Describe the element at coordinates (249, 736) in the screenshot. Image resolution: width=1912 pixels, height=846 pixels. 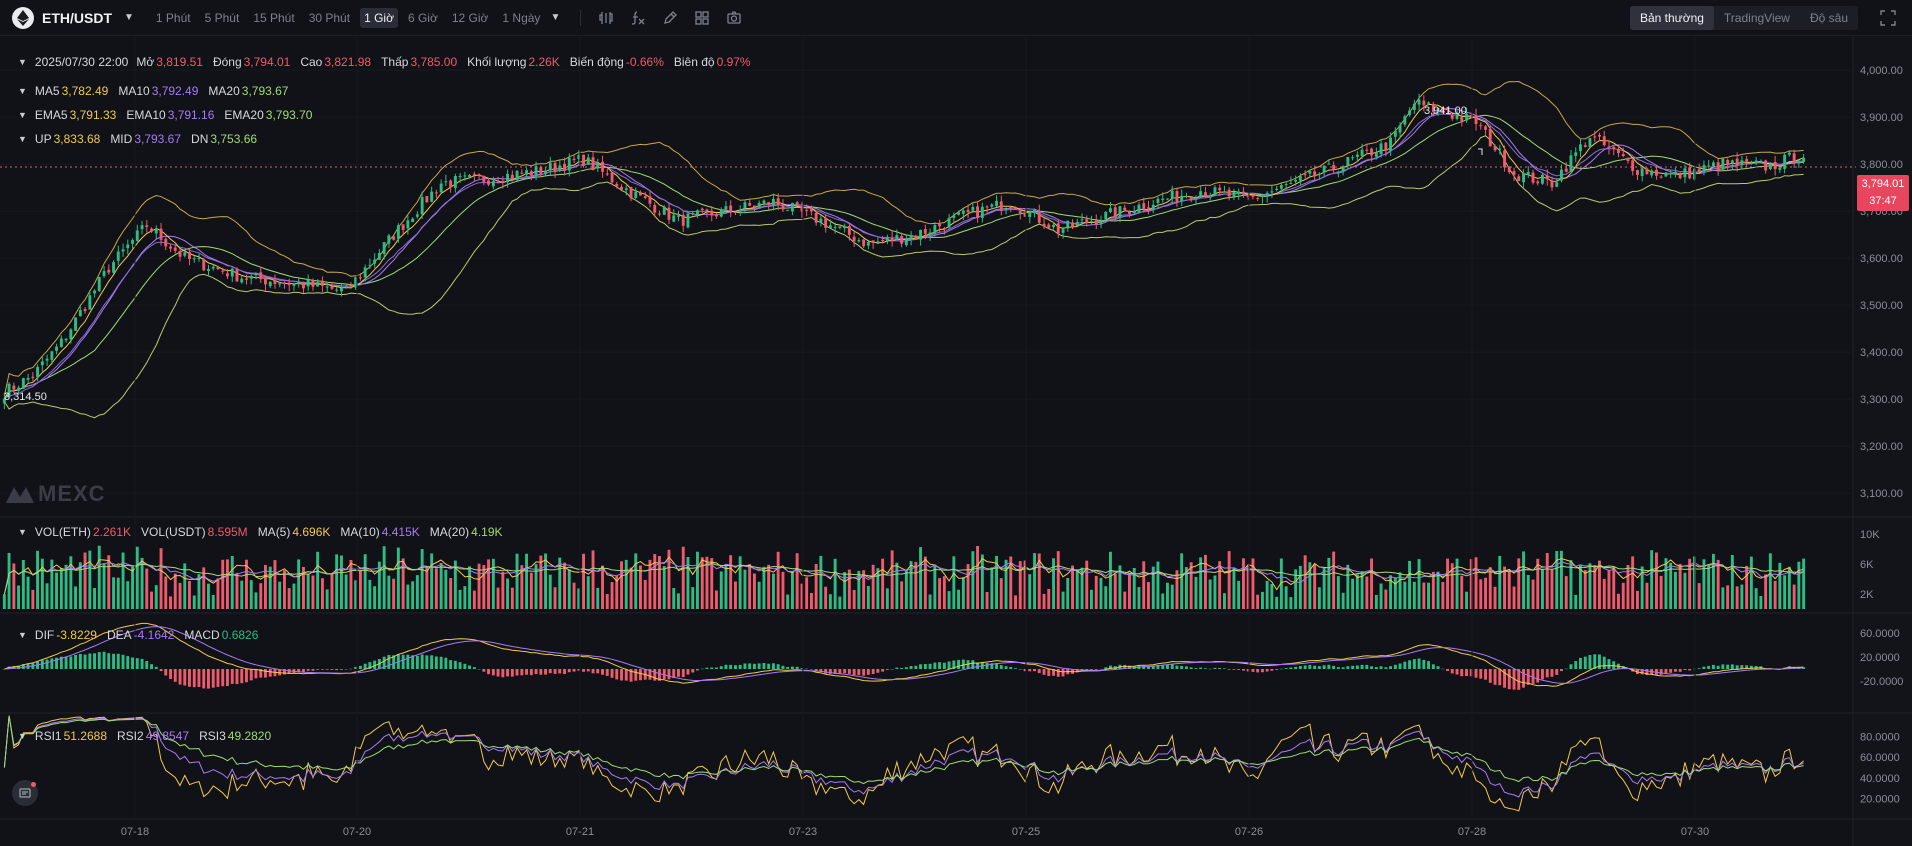
I see `rsi3-value: 49.2820` at that location.